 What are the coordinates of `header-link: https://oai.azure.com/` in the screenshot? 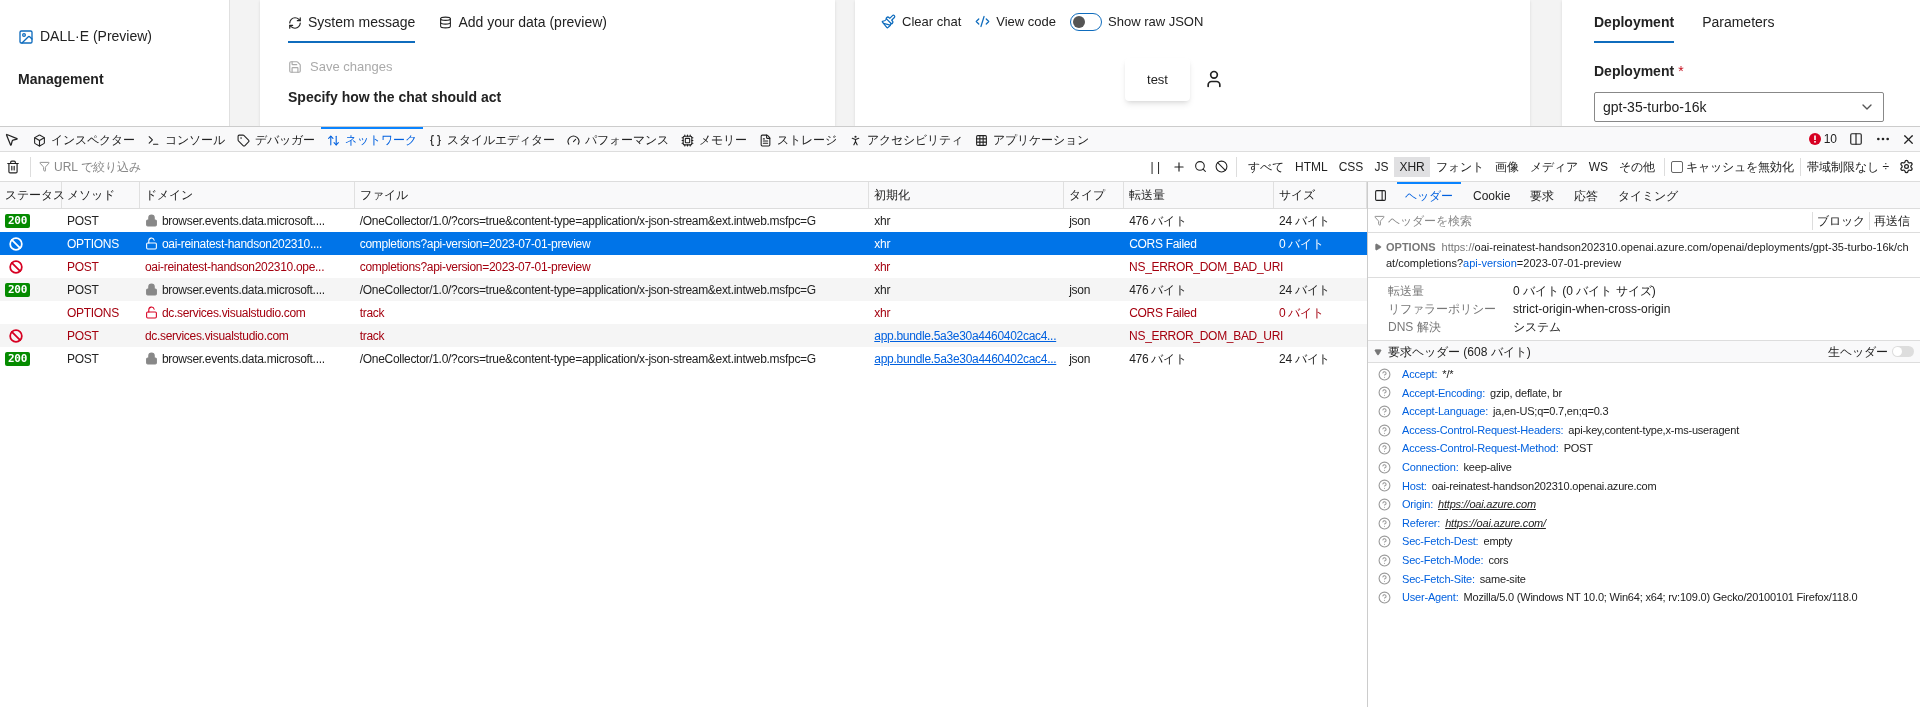 It's located at (1495, 523).